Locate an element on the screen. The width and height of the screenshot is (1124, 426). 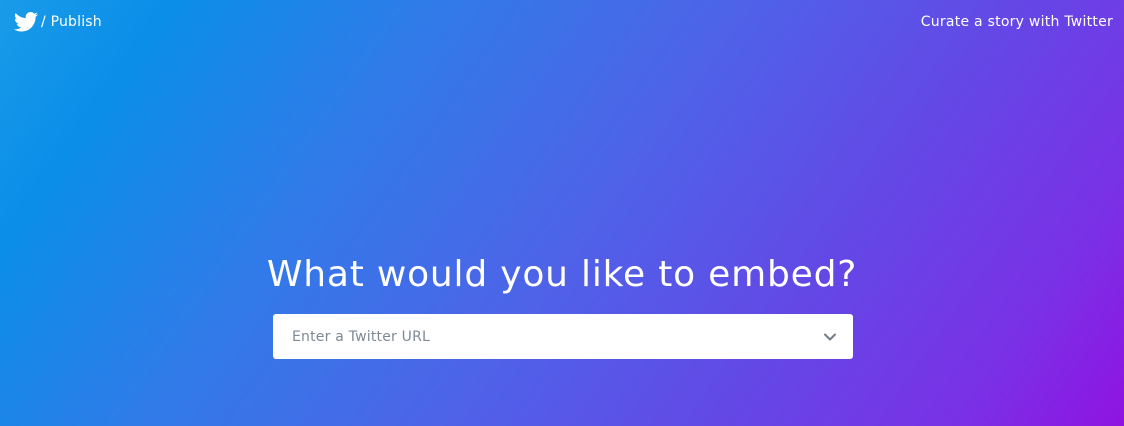
brand: / Publish is located at coordinates (58, 22).